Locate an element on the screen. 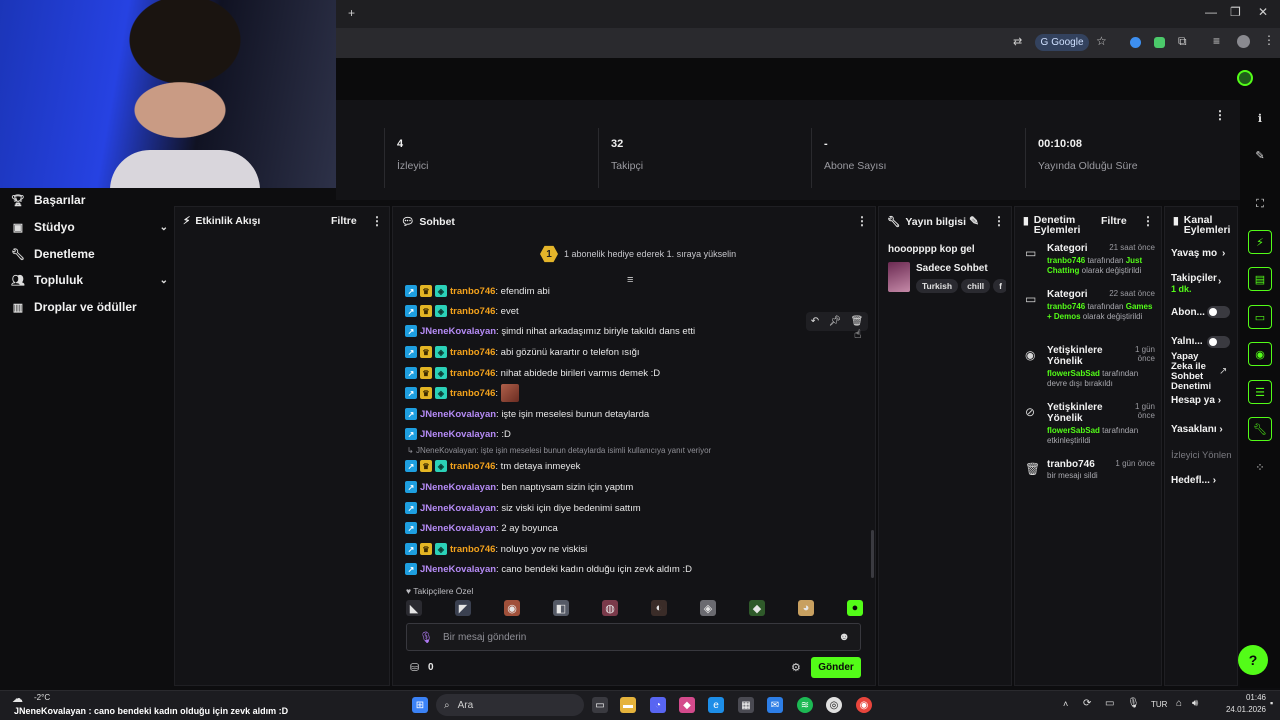 This screenshot has width=1280, height=720. store-icon: ▦ is located at coordinates (746, 705).